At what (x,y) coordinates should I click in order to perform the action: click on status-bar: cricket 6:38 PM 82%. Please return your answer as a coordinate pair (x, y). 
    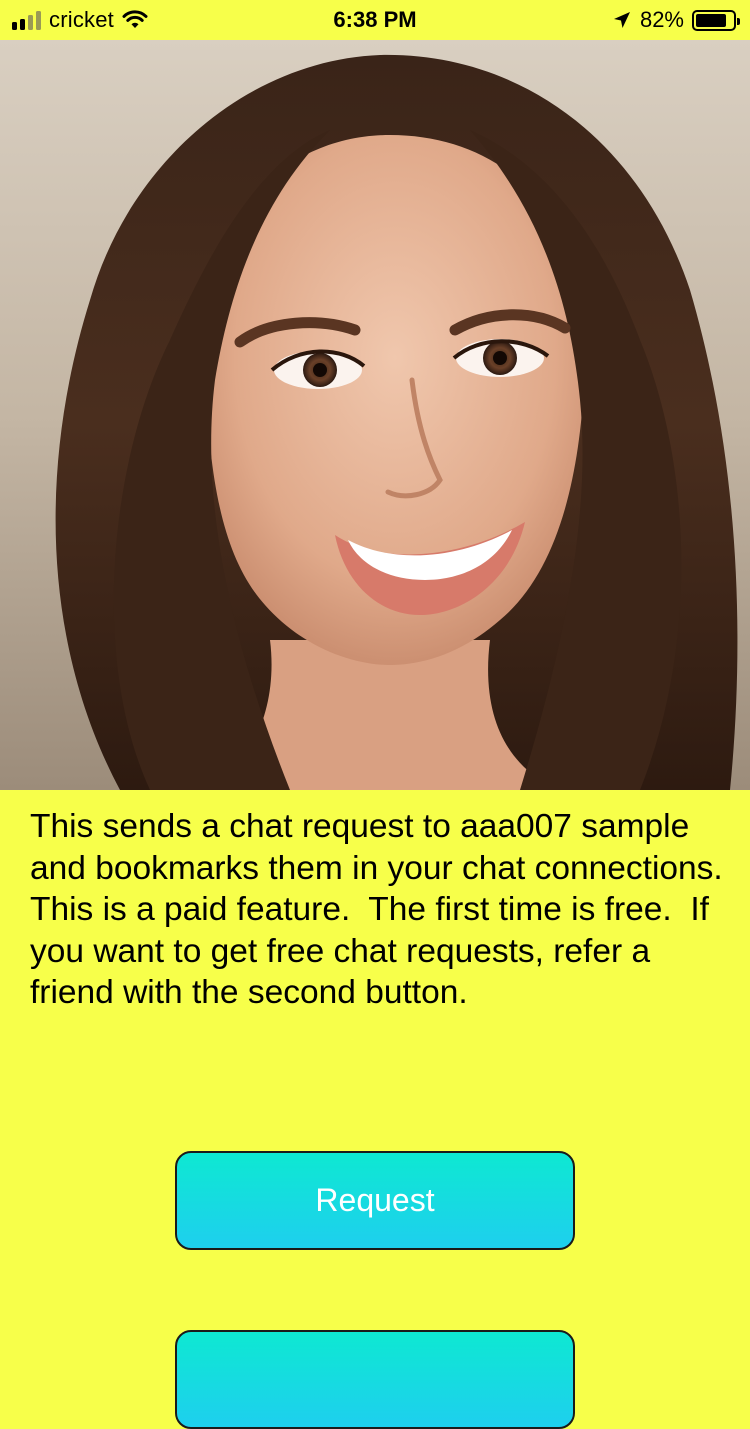
    Looking at the image, I should click on (375, 20).